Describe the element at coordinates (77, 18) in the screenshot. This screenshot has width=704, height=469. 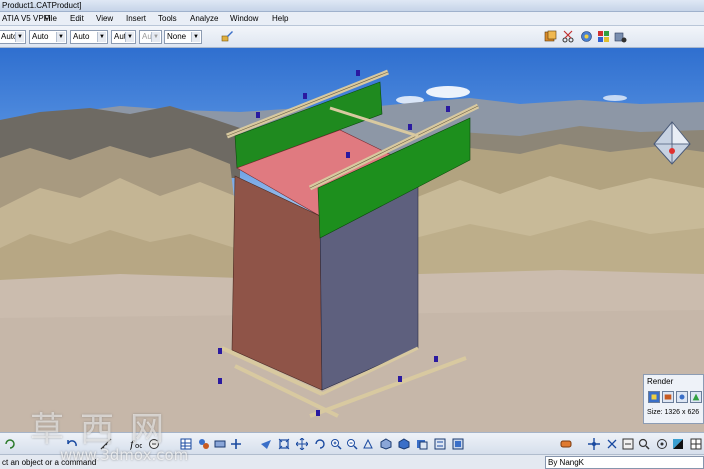
I see `menu-edit: Edit` at that location.